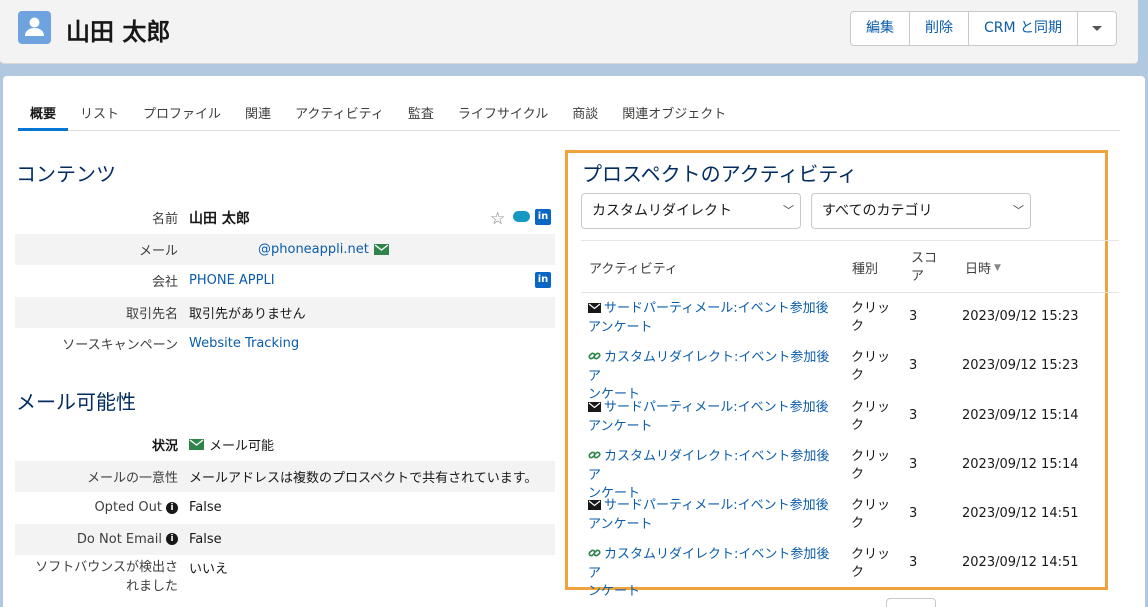 This screenshot has width=1148, height=607. I want to click on tab-audit: 監査, so click(421, 117).